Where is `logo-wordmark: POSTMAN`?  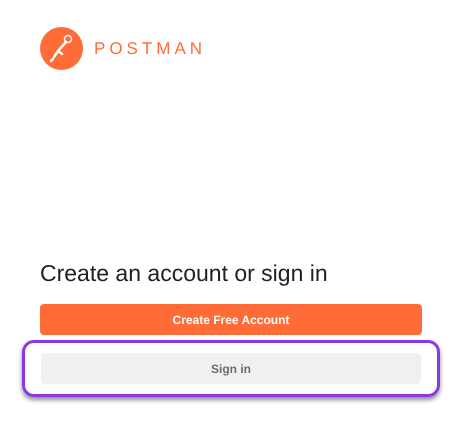
logo-wordmark: POSTMAN is located at coordinates (150, 48).